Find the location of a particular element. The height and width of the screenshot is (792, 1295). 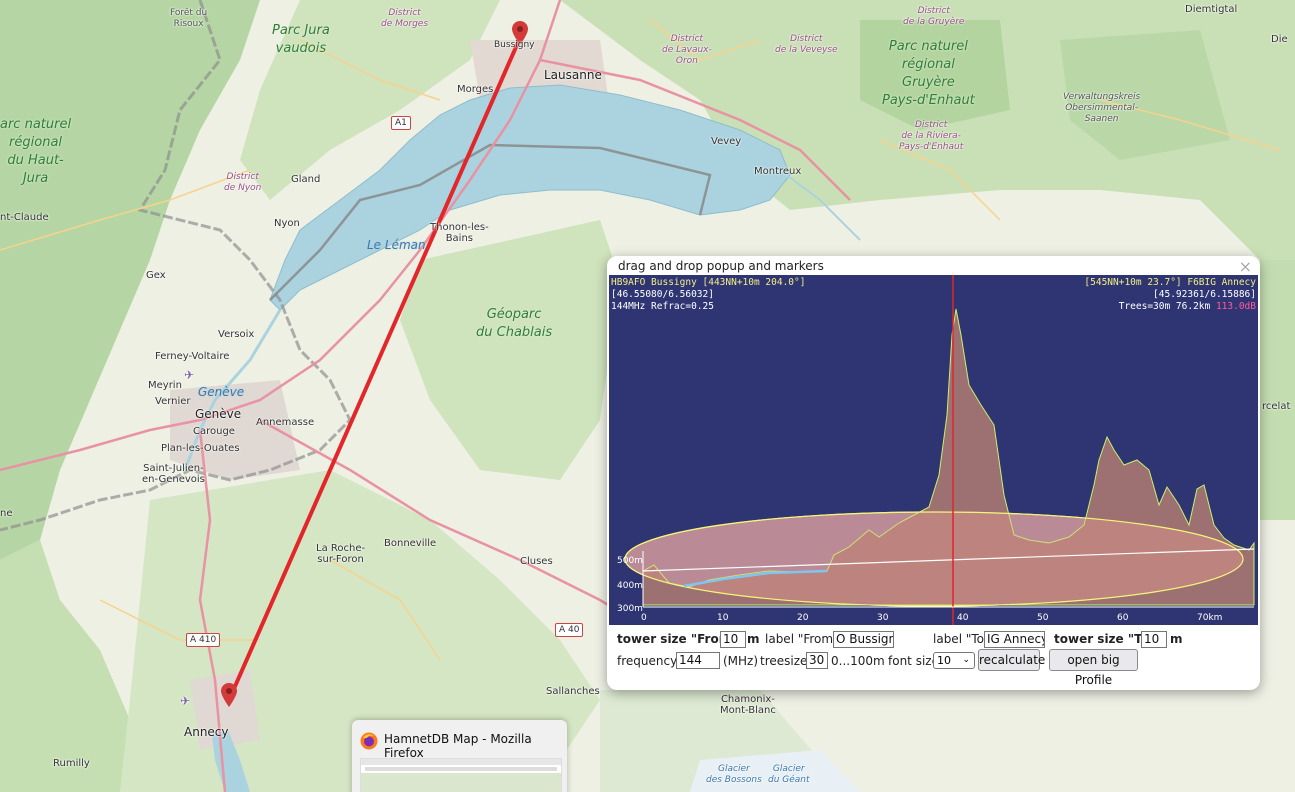

x-axis-label: 70km is located at coordinates (1209, 618).